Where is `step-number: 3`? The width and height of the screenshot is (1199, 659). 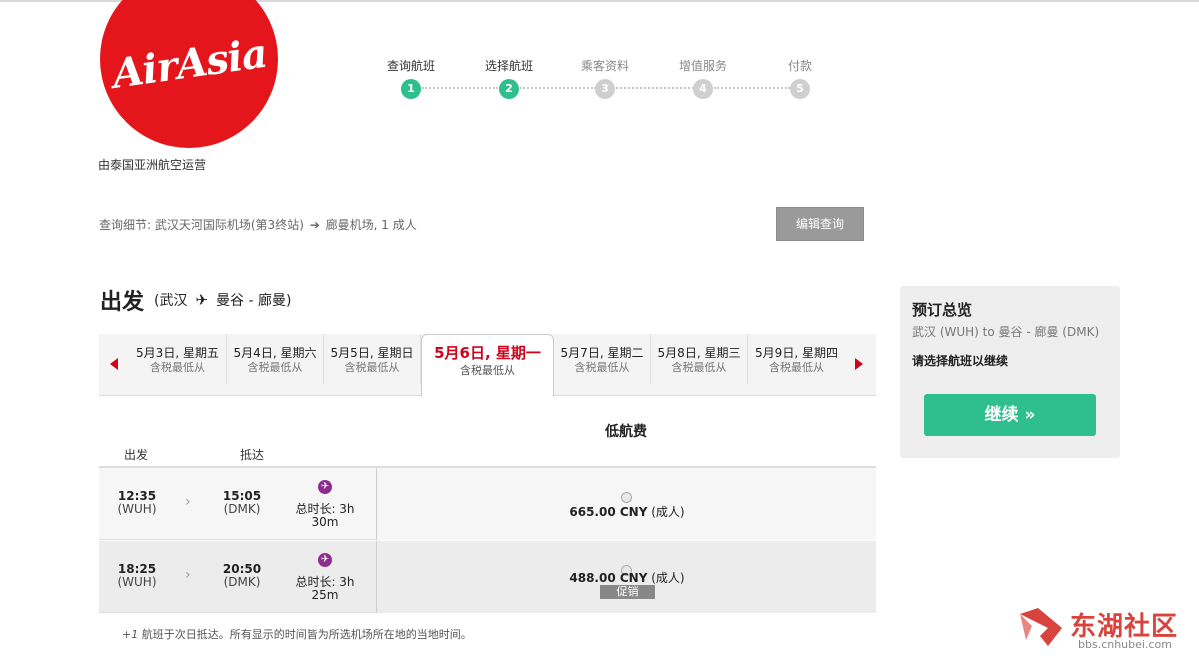 step-number: 3 is located at coordinates (605, 89).